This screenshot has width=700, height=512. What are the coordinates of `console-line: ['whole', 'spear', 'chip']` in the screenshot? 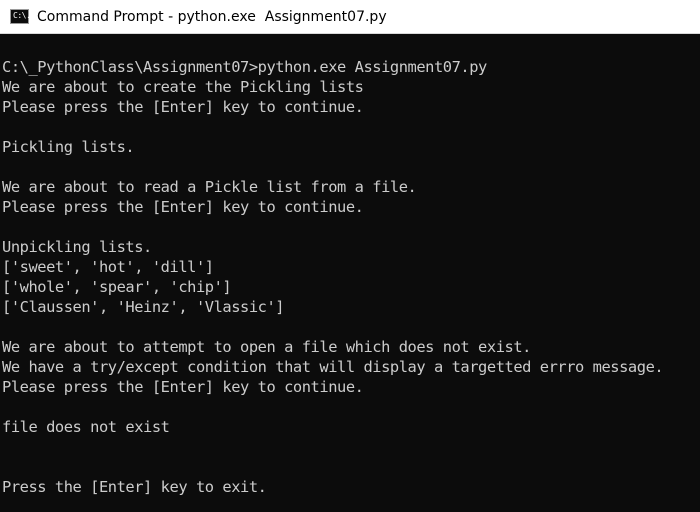 It's located at (117, 287).